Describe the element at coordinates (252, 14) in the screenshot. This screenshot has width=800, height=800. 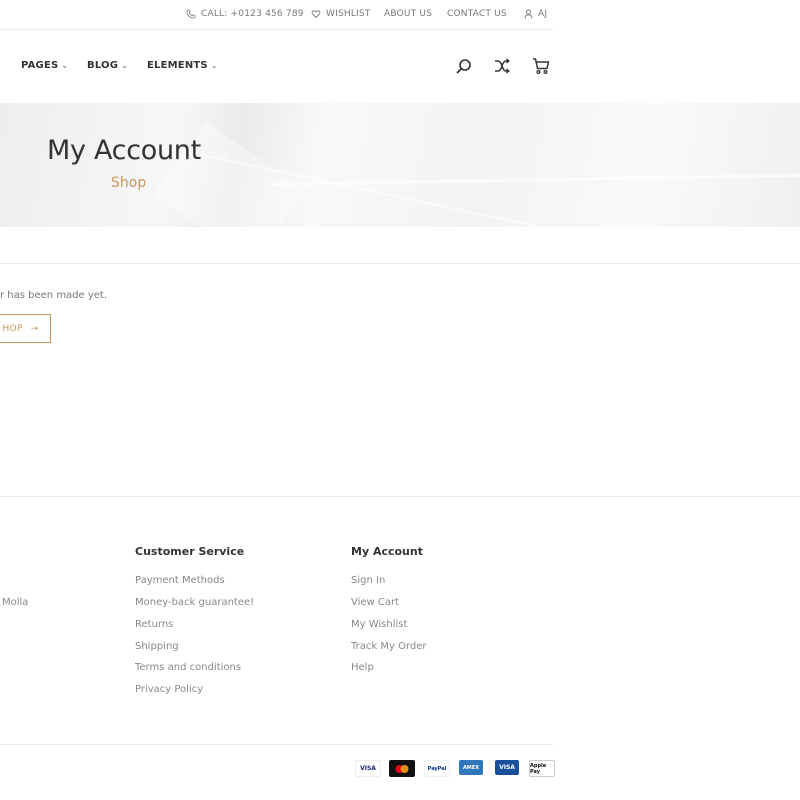
I see `call-label: CALL: +0123 456 789` at that location.